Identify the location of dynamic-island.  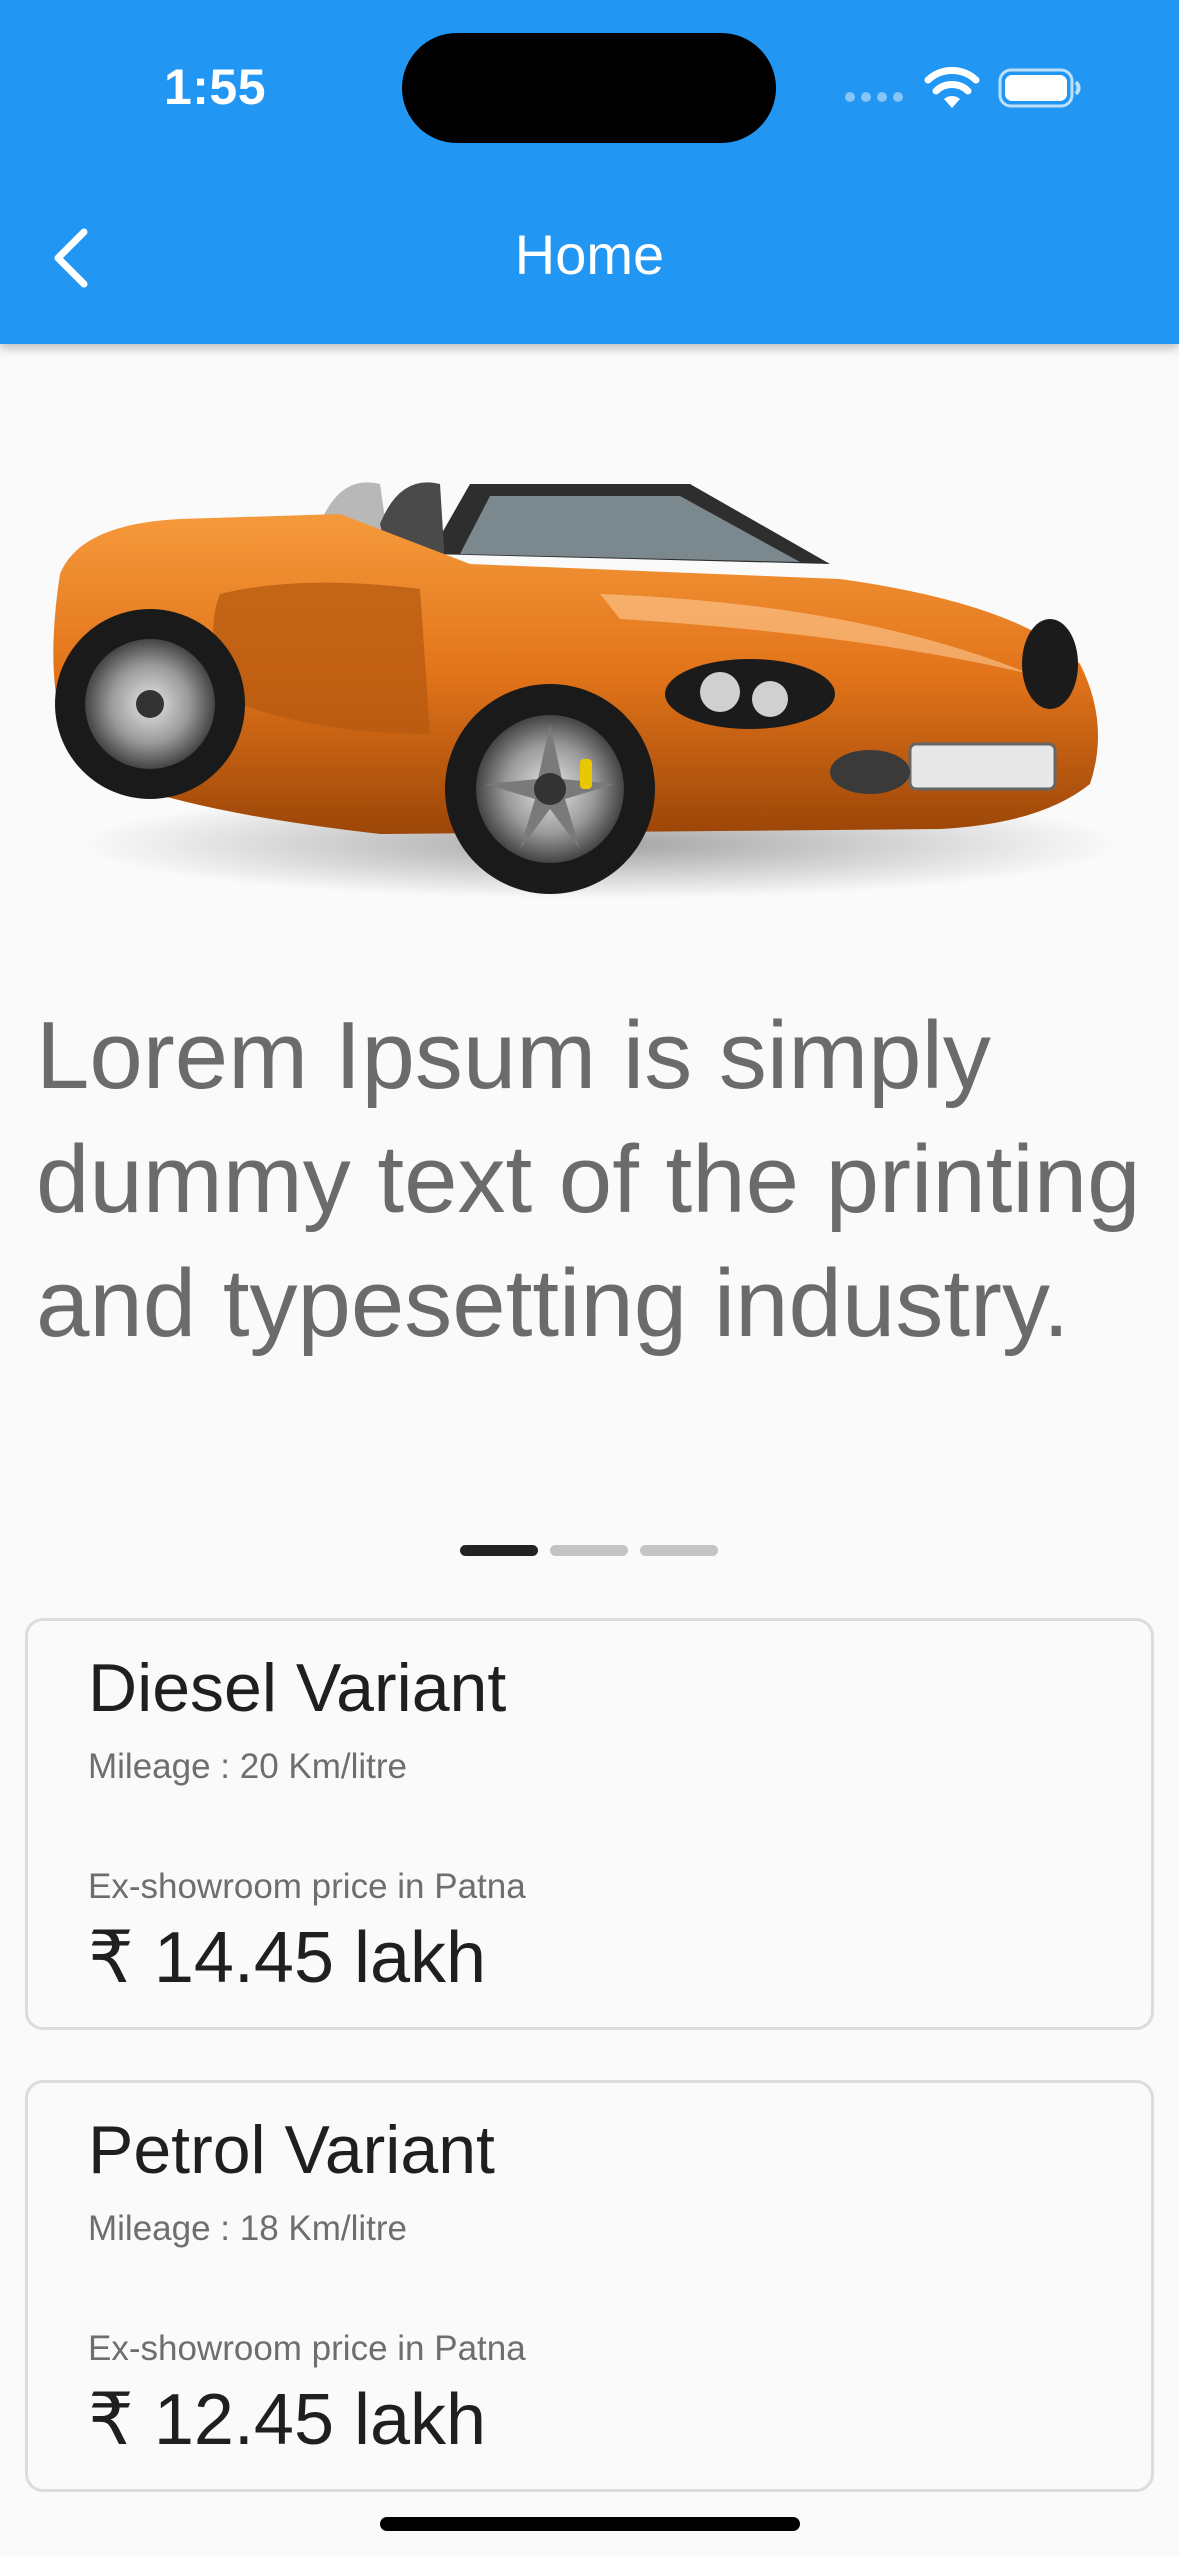
(589, 88).